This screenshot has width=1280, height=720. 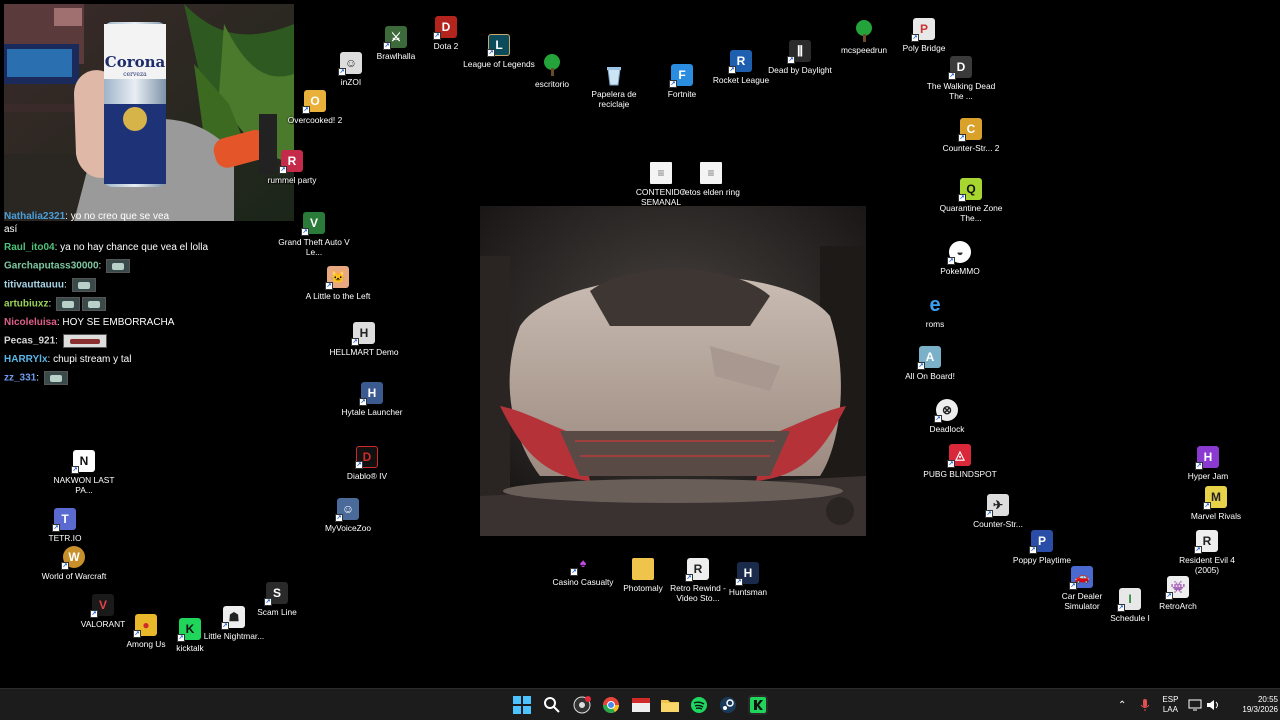 What do you see at coordinates (367, 463) in the screenshot?
I see `diablo-shortcut: D ↗ Diablo® IV` at bounding box center [367, 463].